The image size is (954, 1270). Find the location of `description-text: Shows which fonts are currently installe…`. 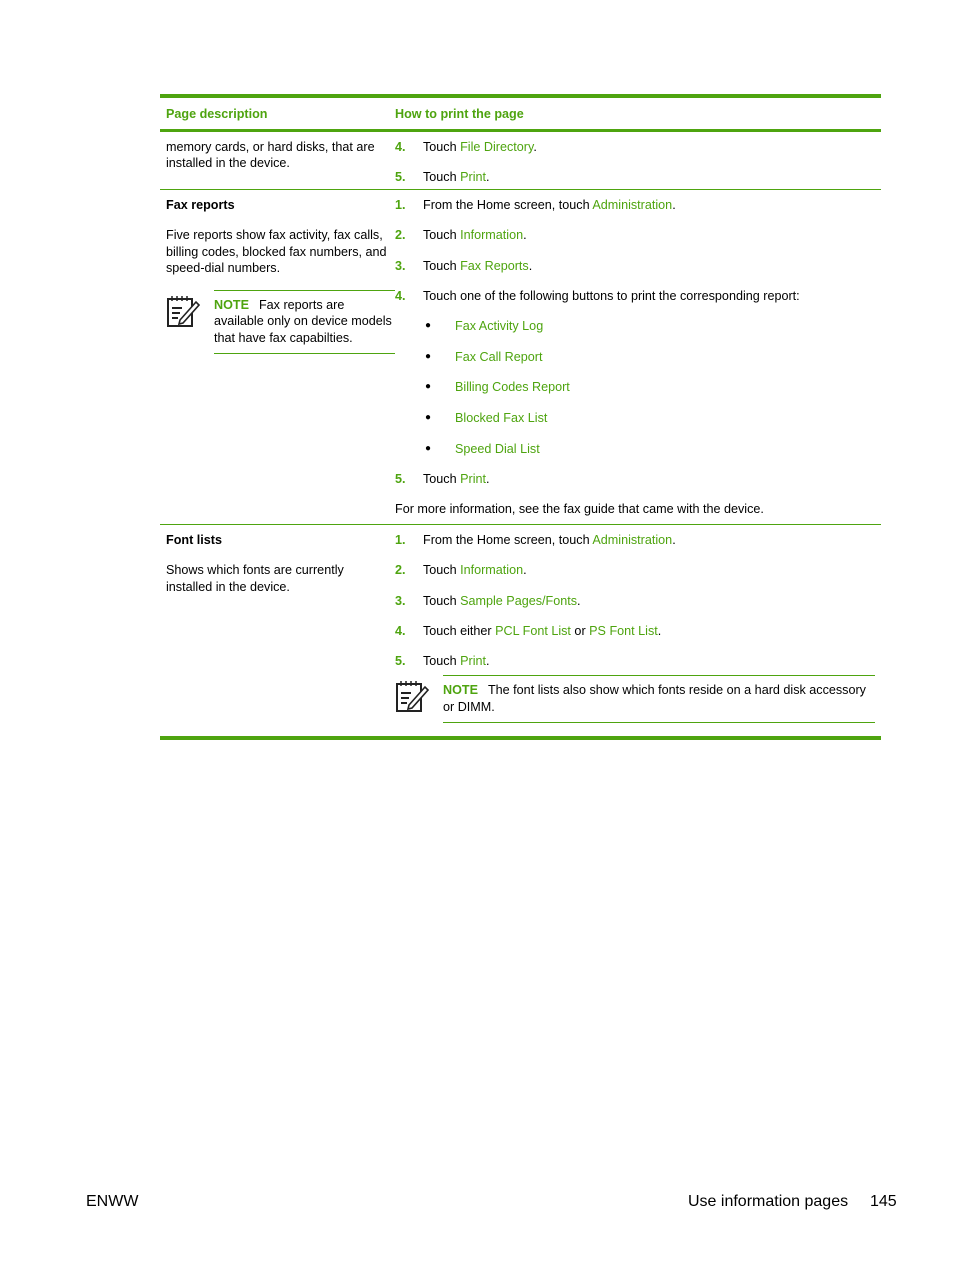

description-text: Shows which fonts are currently installe… is located at coordinates (255, 578).